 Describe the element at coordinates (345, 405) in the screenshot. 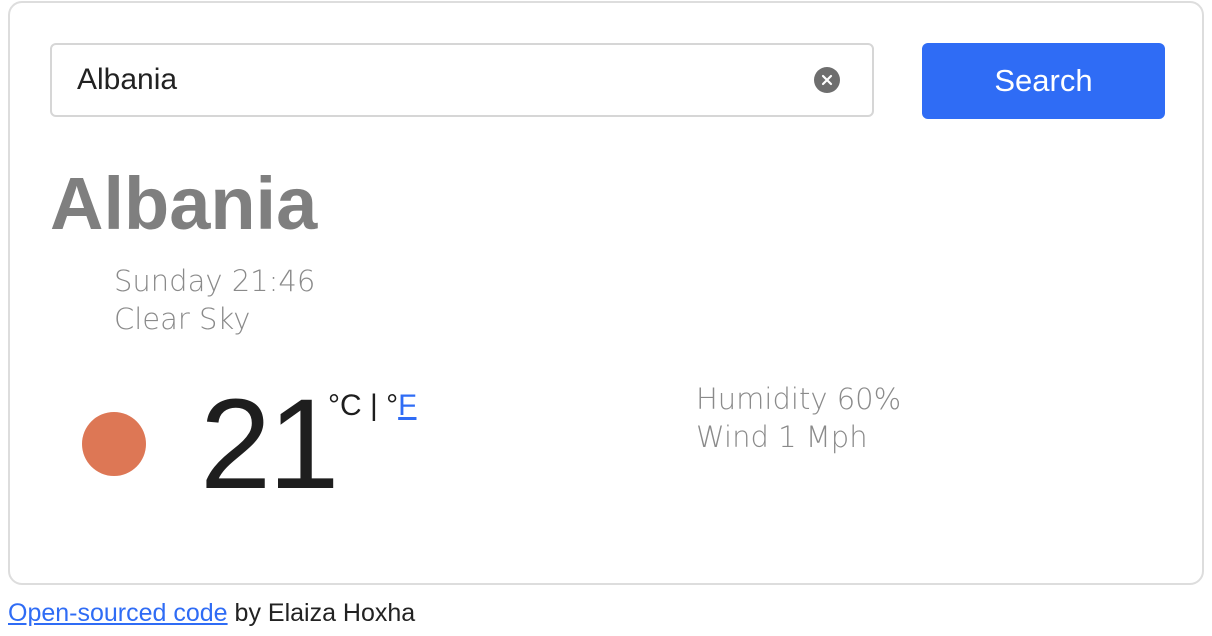

I see `unit-celsius: °C` at that location.